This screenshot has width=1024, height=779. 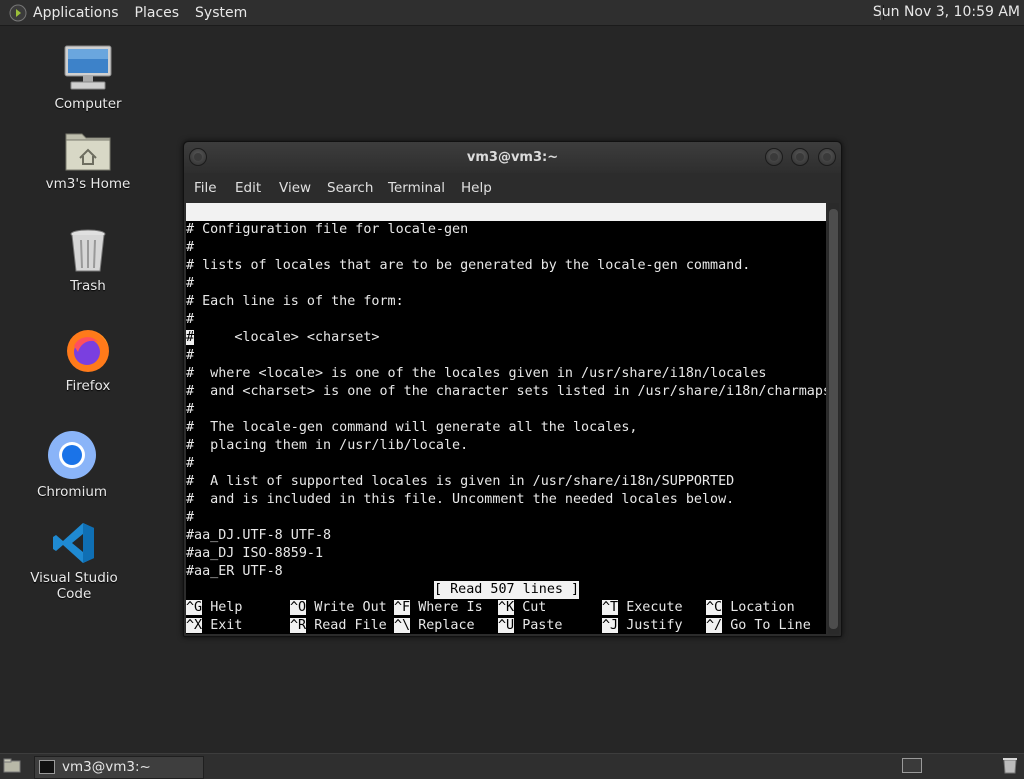 I want to click on shortcut-label: Location, so click(x=762, y=607).